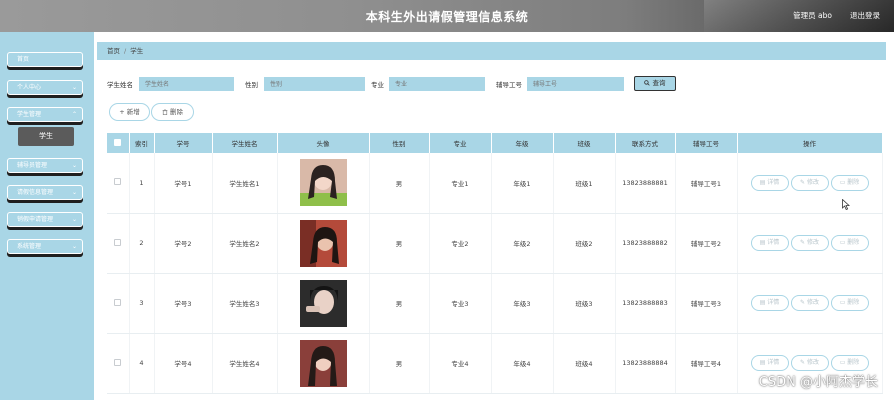 Image resolution: width=894 pixels, height=400 pixels. Describe the element at coordinates (460, 143) in the screenshot. I see `column-header: 专业` at that location.